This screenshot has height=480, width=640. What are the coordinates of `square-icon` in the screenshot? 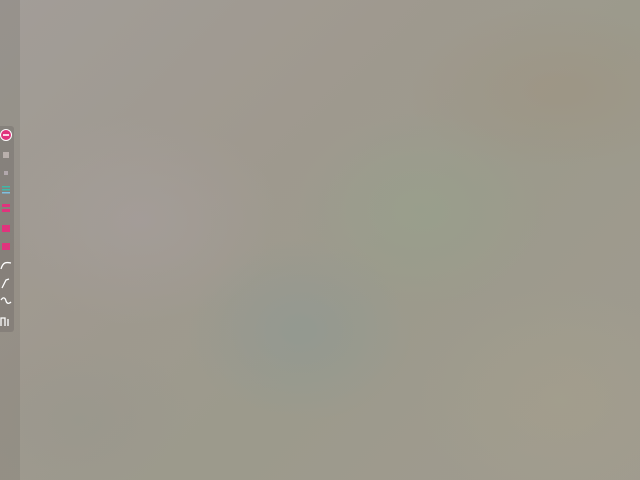 It's located at (6, 155).